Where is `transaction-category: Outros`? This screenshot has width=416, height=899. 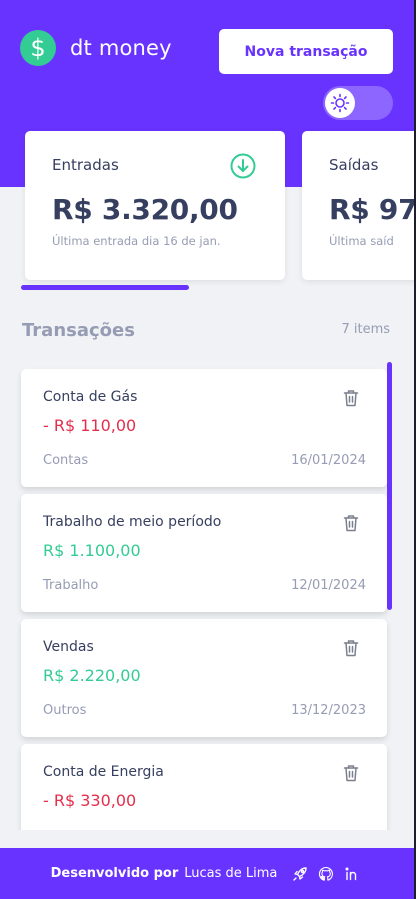
transaction-category: Outros is located at coordinates (65, 710).